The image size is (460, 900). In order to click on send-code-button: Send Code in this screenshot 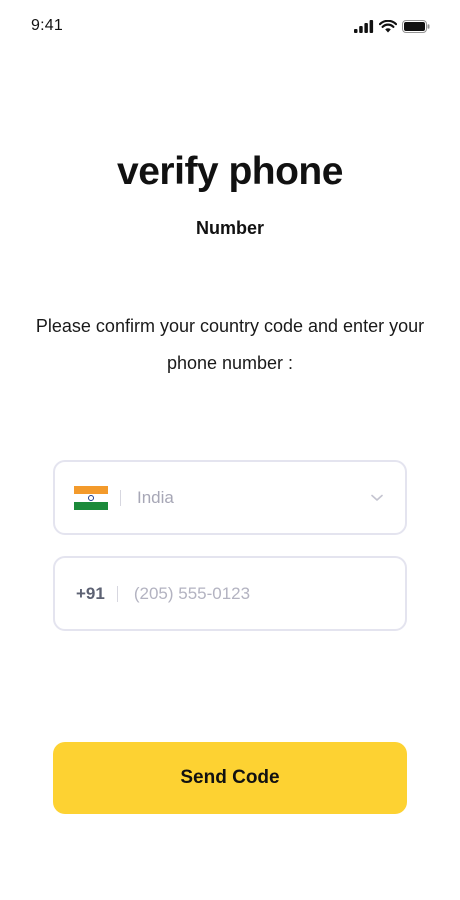, I will do `click(230, 778)`.